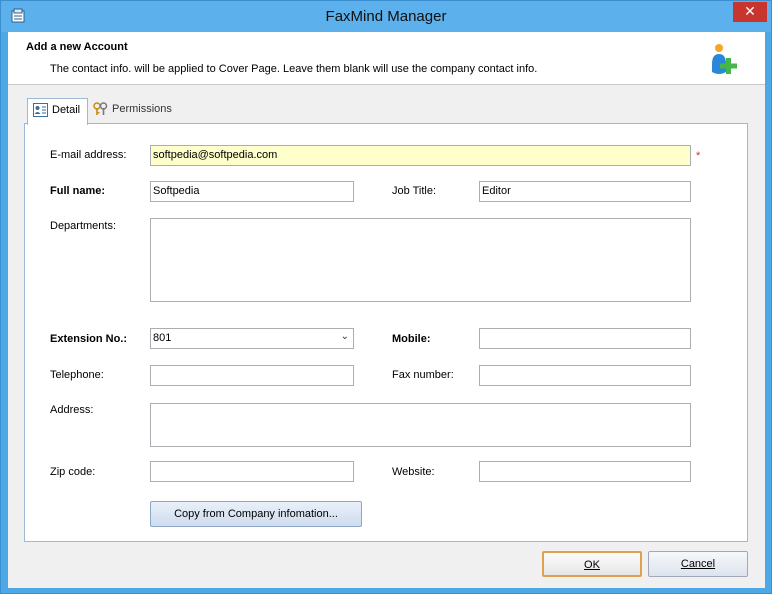 This screenshot has width=772, height=594. Describe the element at coordinates (88, 155) in the screenshot. I see `email-label: E-mail address:` at that location.